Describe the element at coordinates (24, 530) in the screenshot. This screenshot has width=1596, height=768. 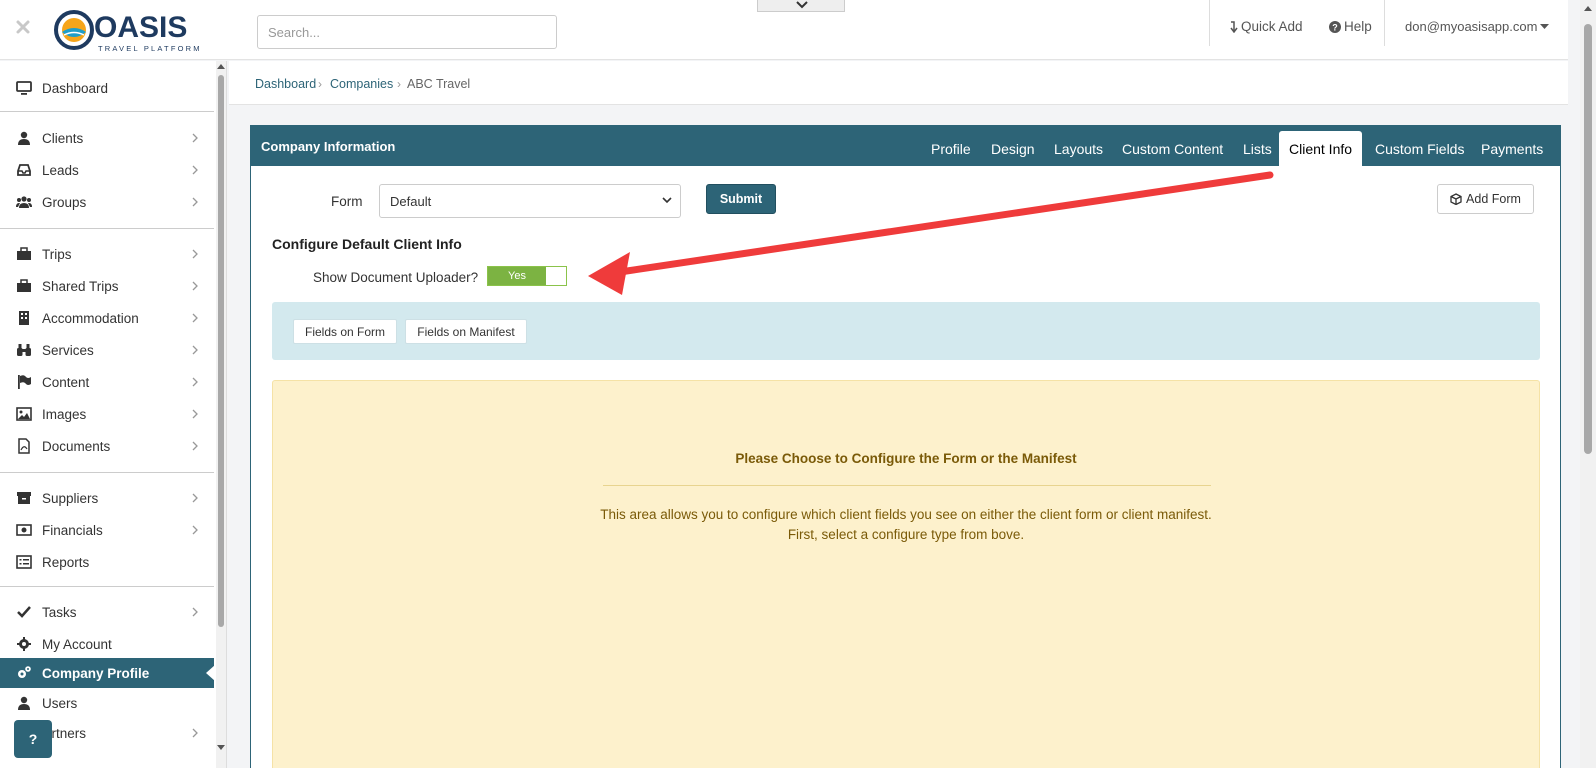
I see `money-icon` at that location.